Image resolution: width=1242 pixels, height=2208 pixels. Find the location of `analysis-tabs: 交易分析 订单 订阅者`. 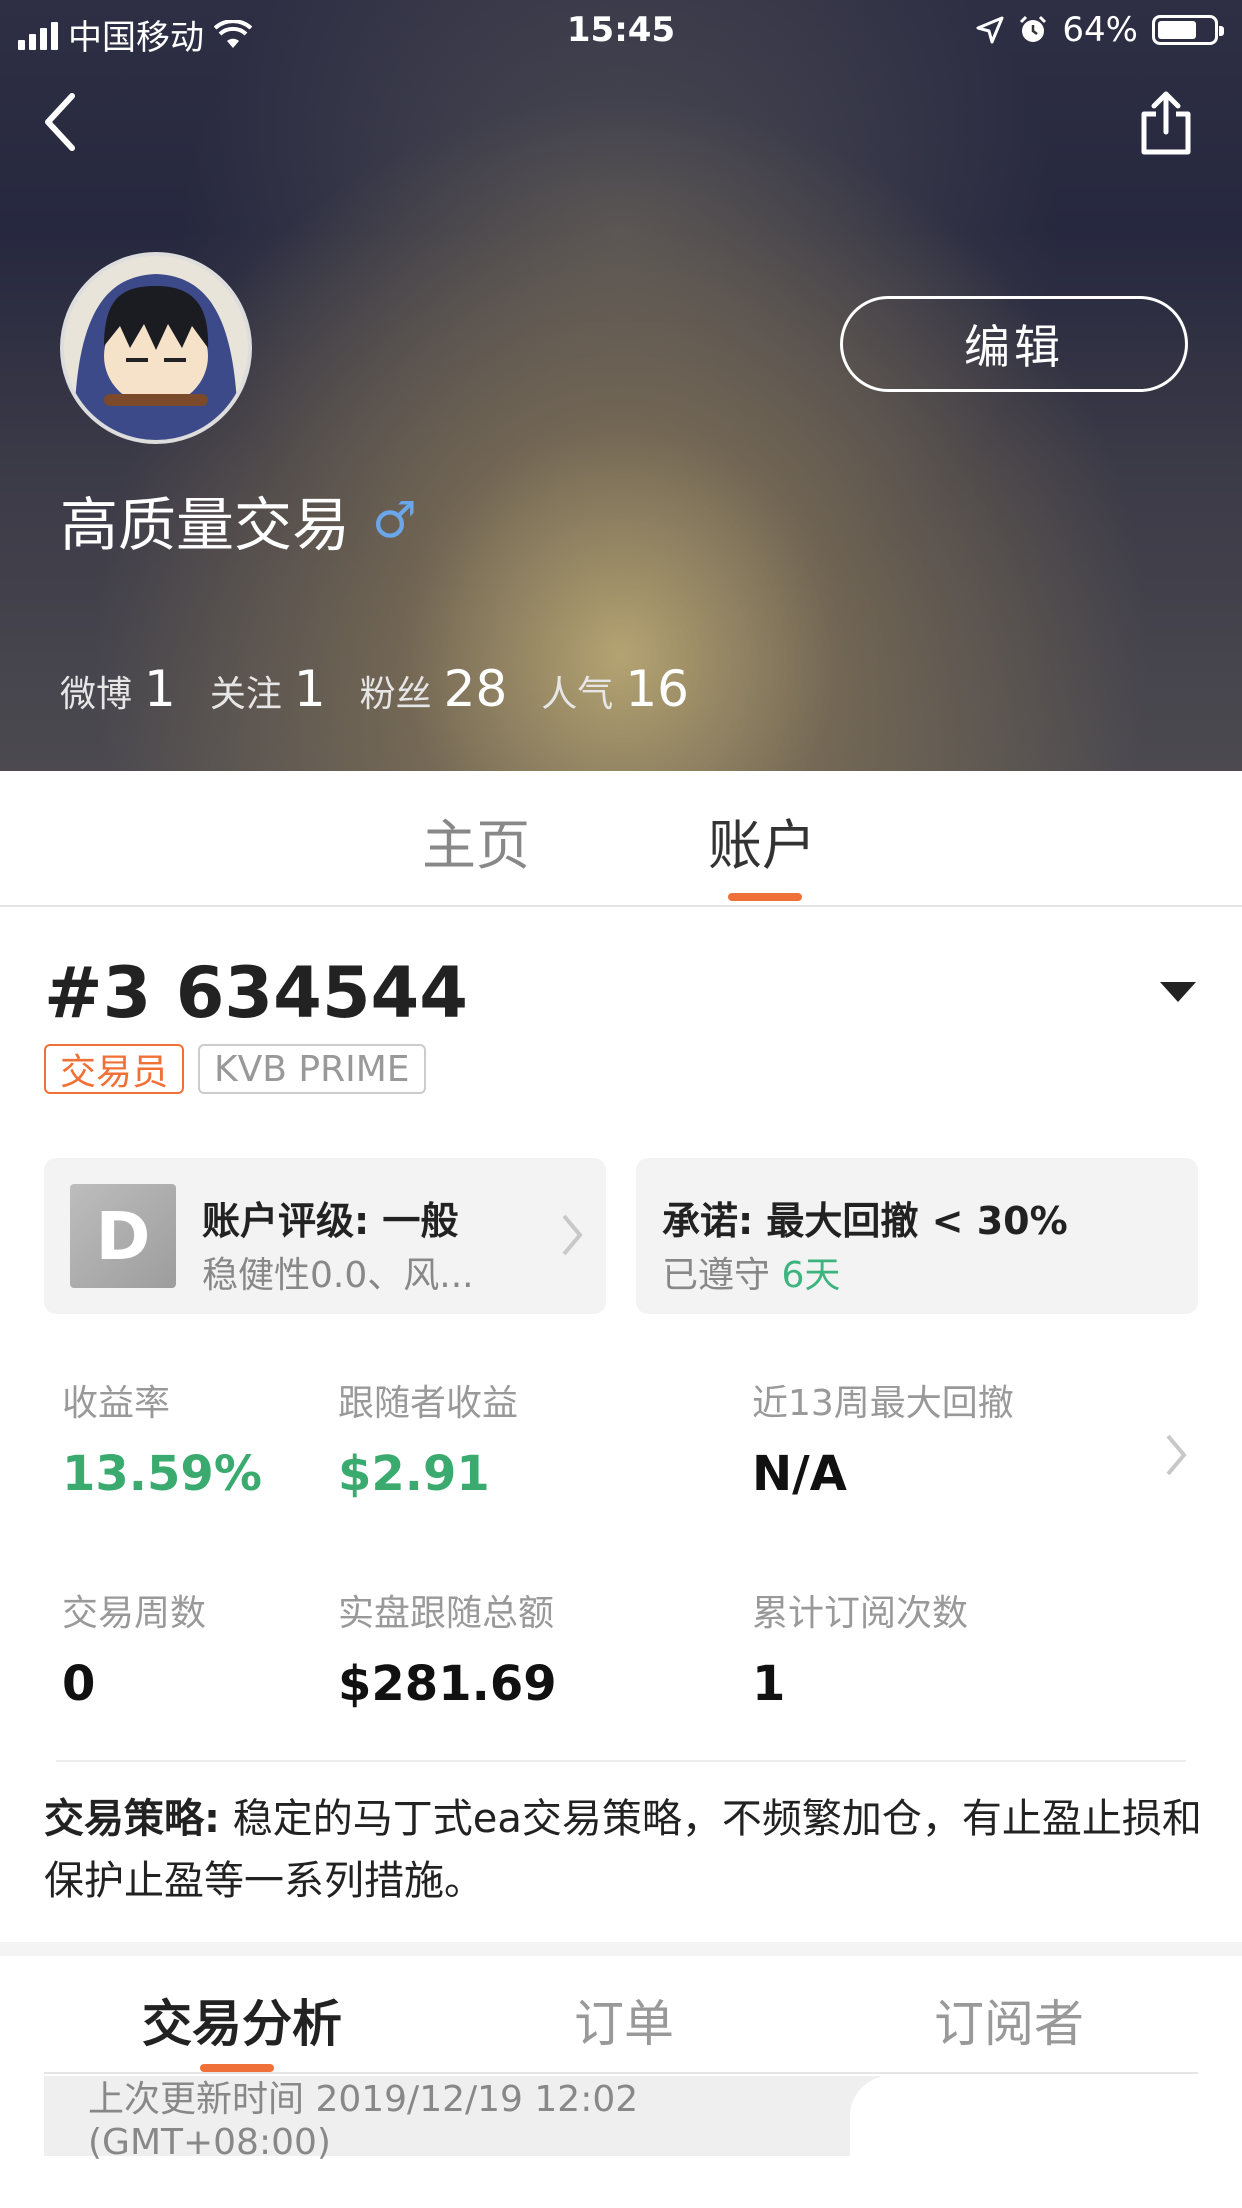

analysis-tabs: 交易分析 订单 订阅者 is located at coordinates (621, 2015).